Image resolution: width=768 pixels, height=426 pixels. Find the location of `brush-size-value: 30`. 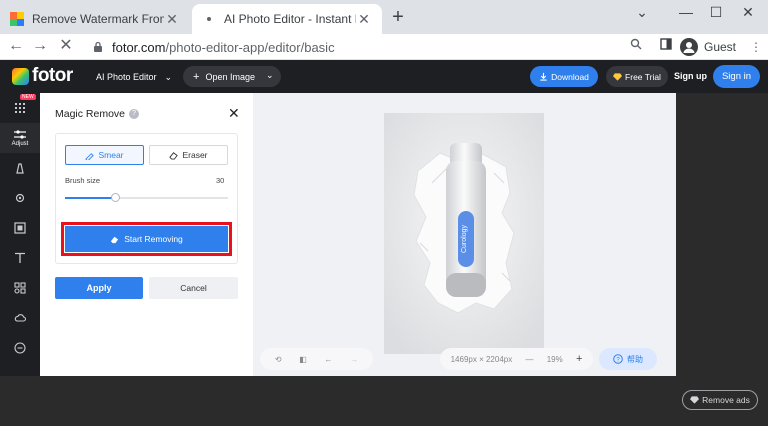

brush-size-value: 30 is located at coordinates (220, 180).